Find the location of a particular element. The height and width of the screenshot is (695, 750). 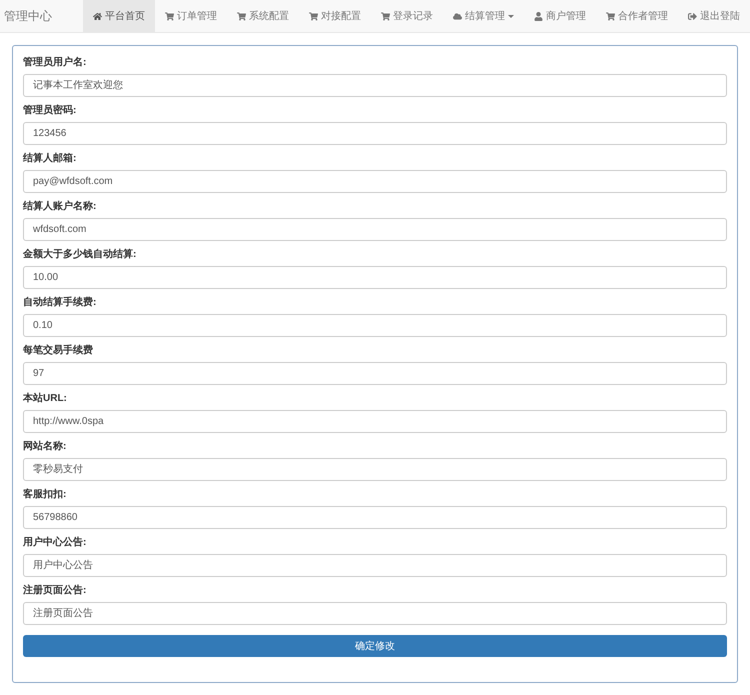

nav-tab: 结算管理 is located at coordinates (483, 16).